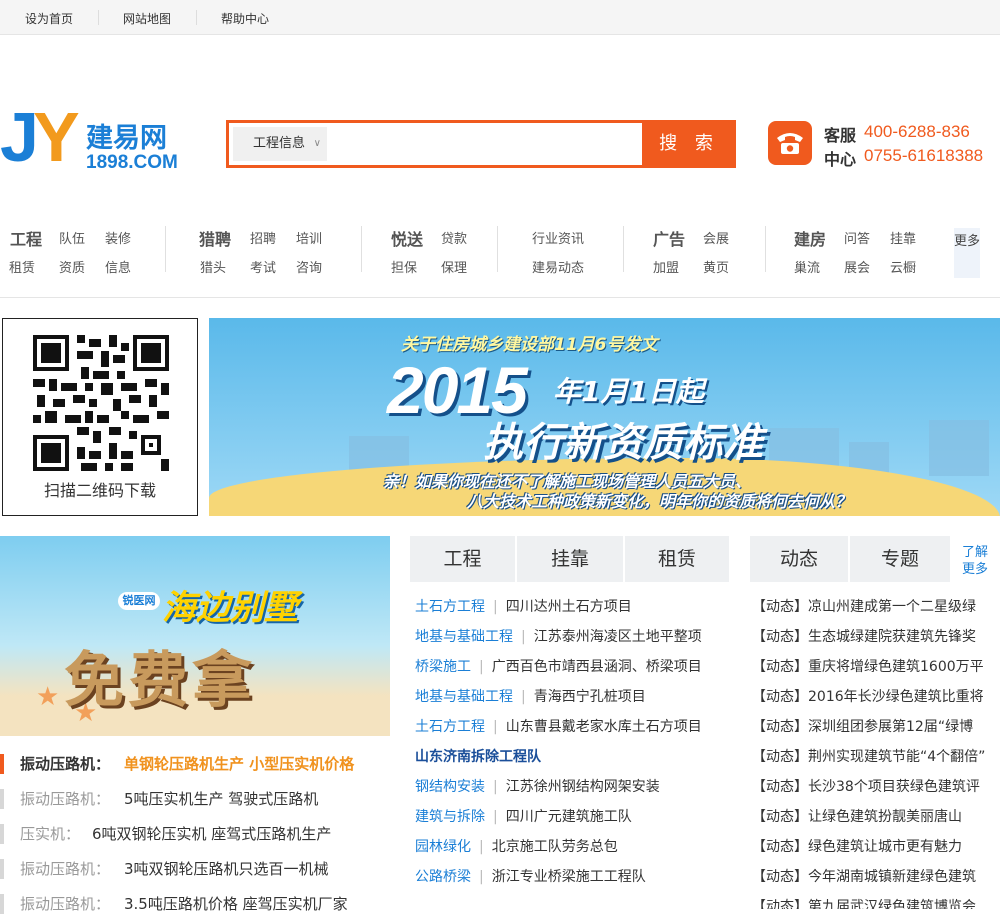 This screenshot has width=1000, height=916. What do you see at coordinates (618, 637) in the screenshot?
I see `project-title: 江苏泰州海凌区土地平整项` at bounding box center [618, 637].